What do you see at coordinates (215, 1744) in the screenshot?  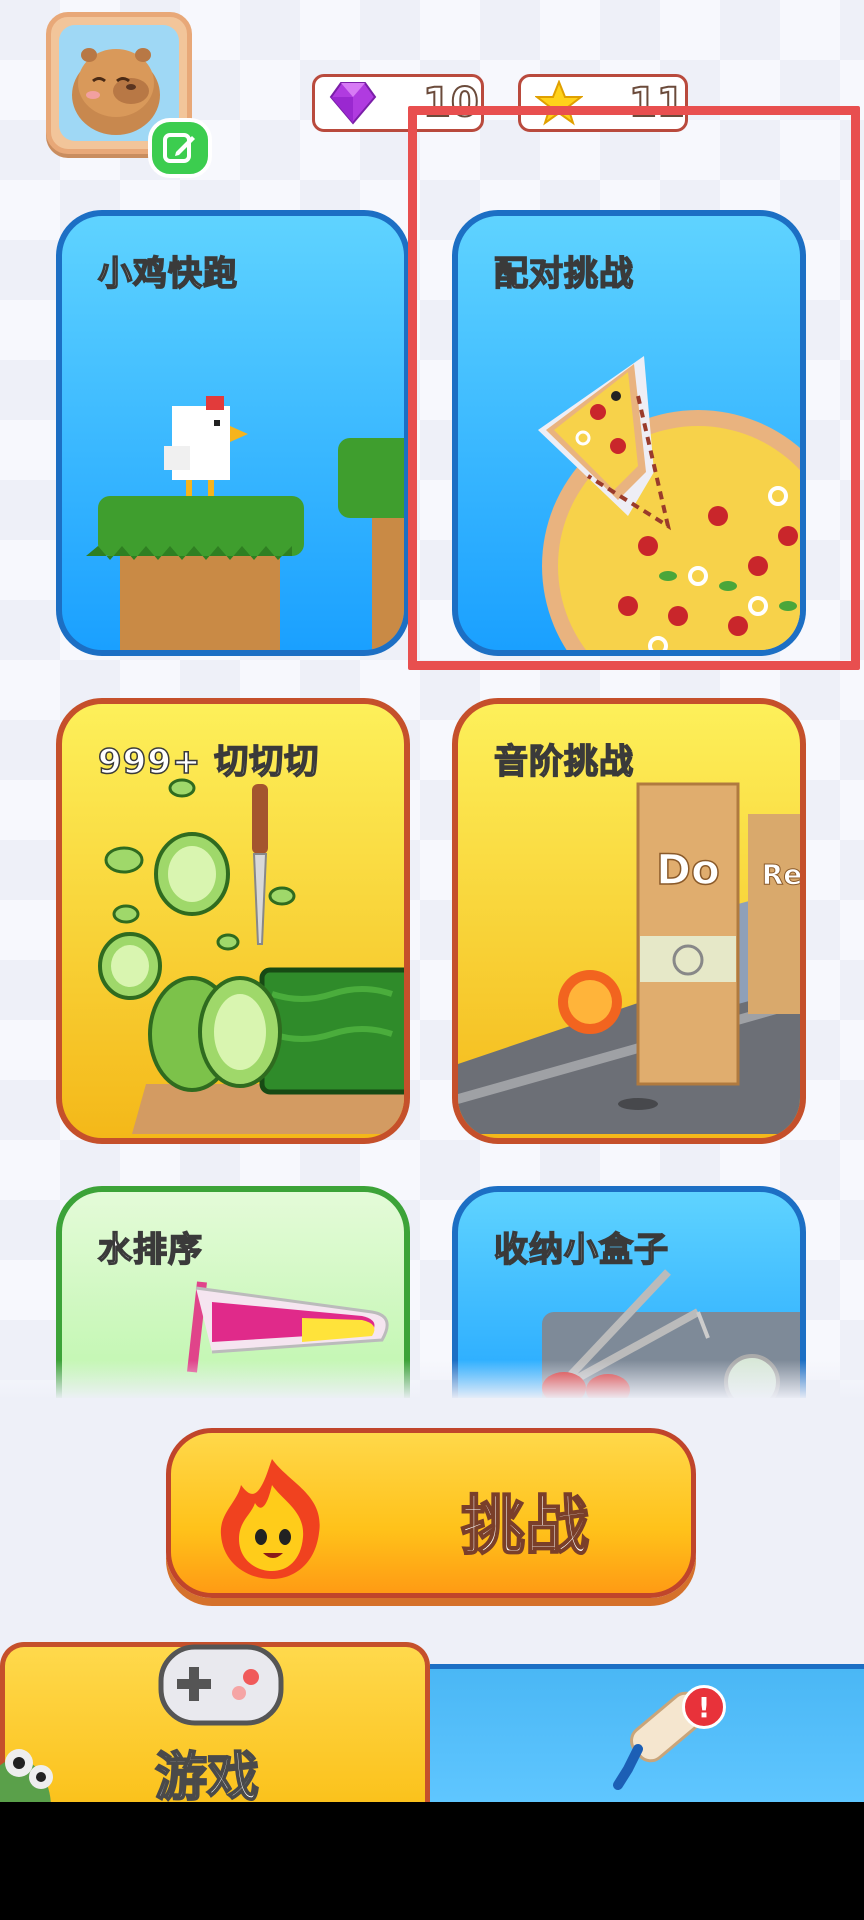 I see `nav-tab-games: 游戏` at bounding box center [215, 1744].